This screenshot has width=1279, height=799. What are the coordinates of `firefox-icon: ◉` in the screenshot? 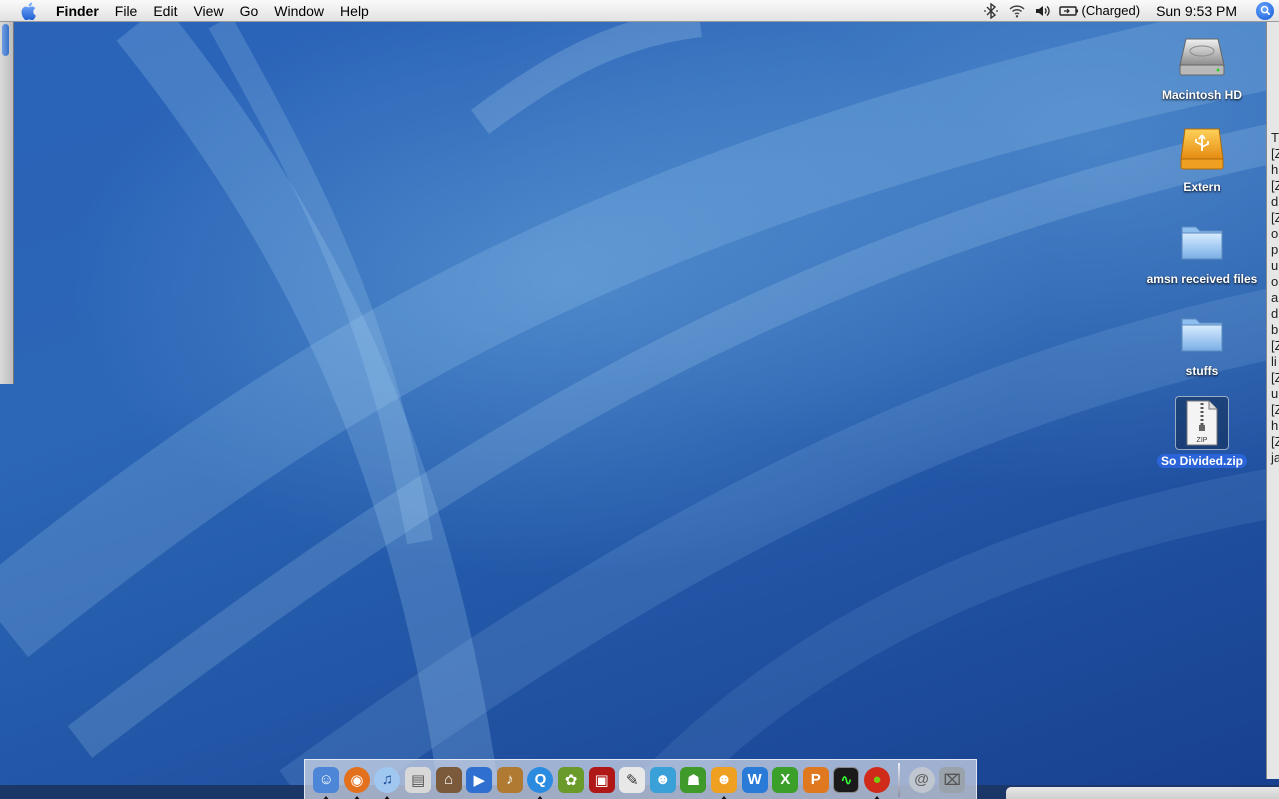 It's located at (356, 779).